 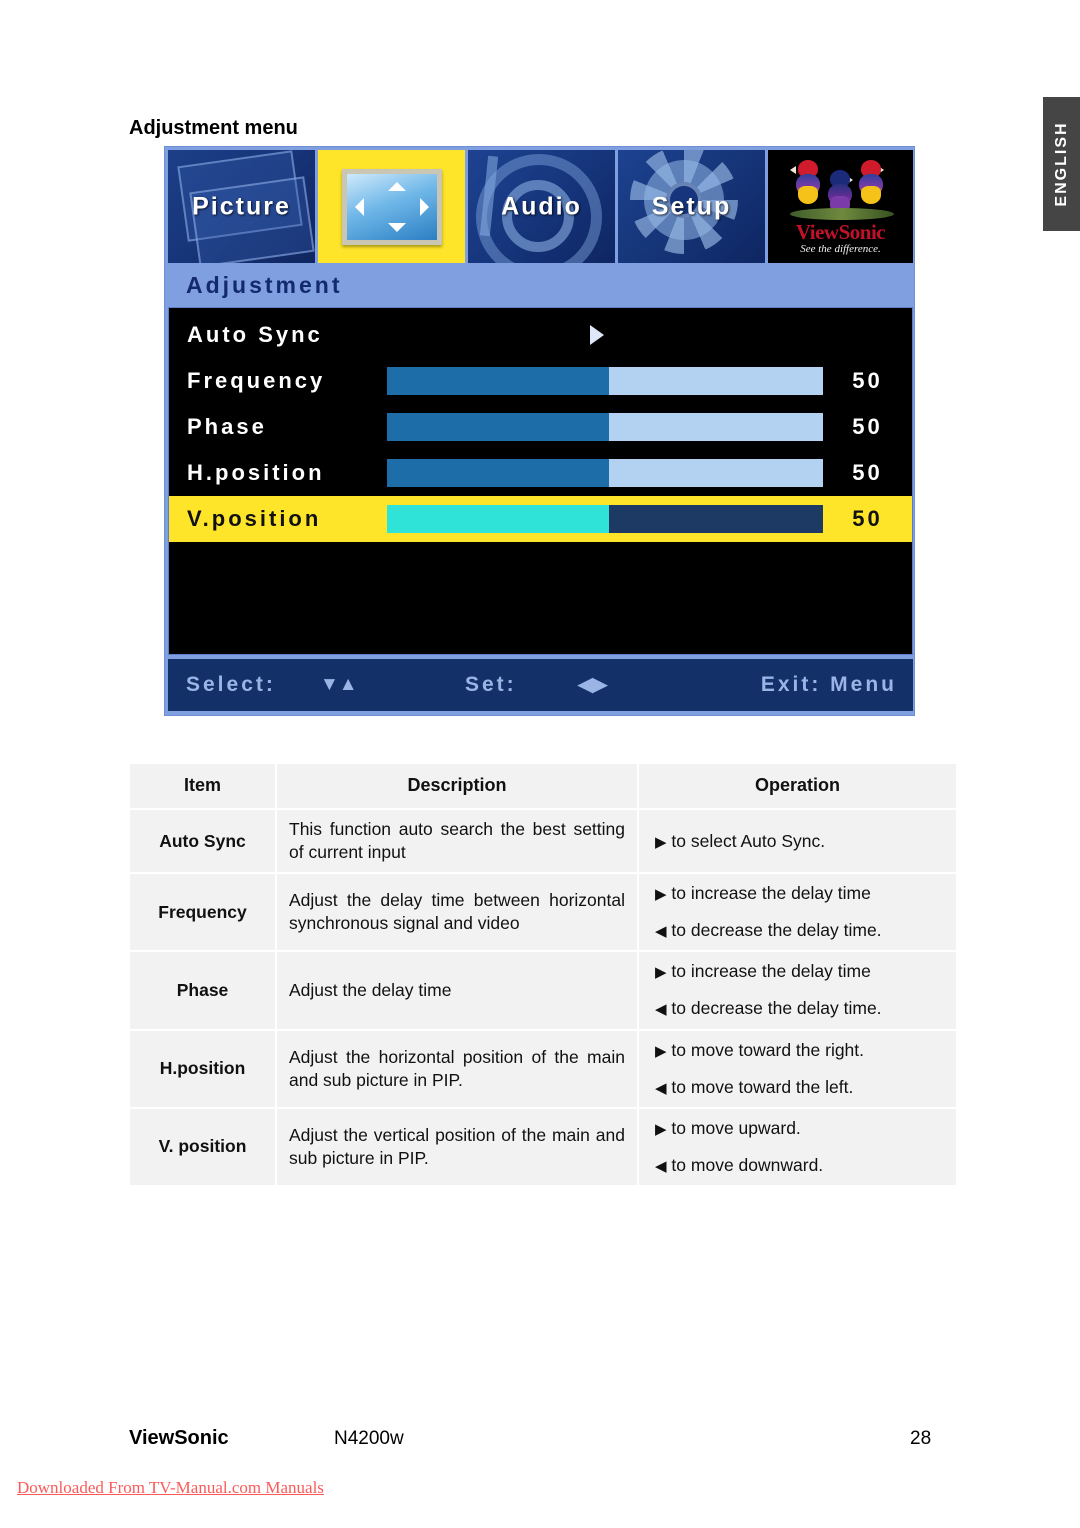 What do you see at coordinates (202, 1146) in the screenshot?
I see `table-cell-item: V. position` at bounding box center [202, 1146].